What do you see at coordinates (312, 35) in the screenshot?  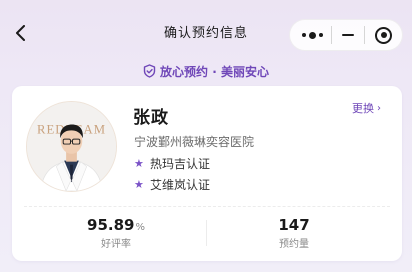 I see `more-dots-icon` at bounding box center [312, 35].